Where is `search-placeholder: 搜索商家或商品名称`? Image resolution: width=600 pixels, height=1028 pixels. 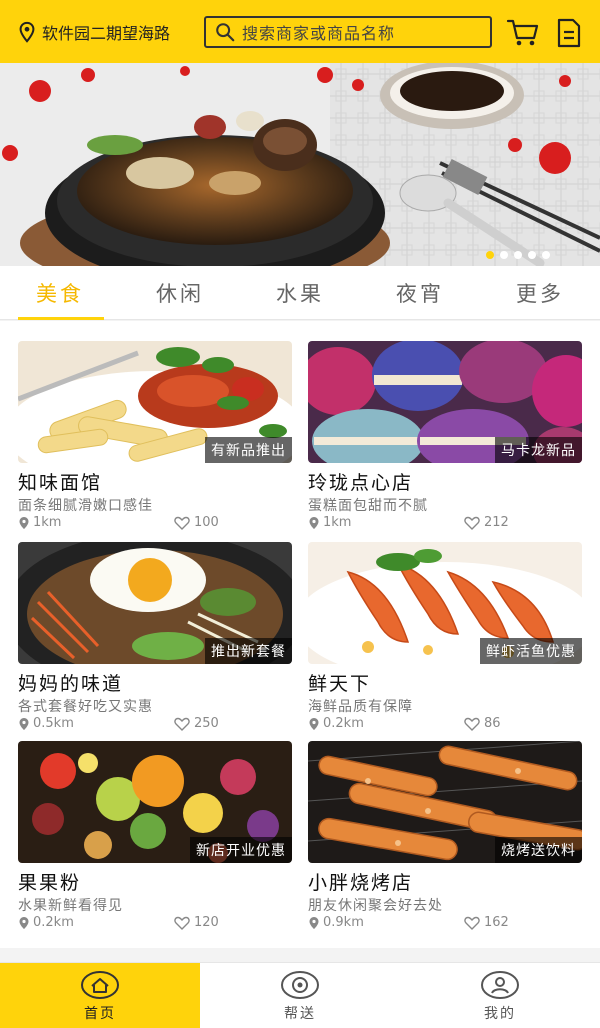 search-placeholder: 搜索商家或商品名称 is located at coordinates (319, 33).